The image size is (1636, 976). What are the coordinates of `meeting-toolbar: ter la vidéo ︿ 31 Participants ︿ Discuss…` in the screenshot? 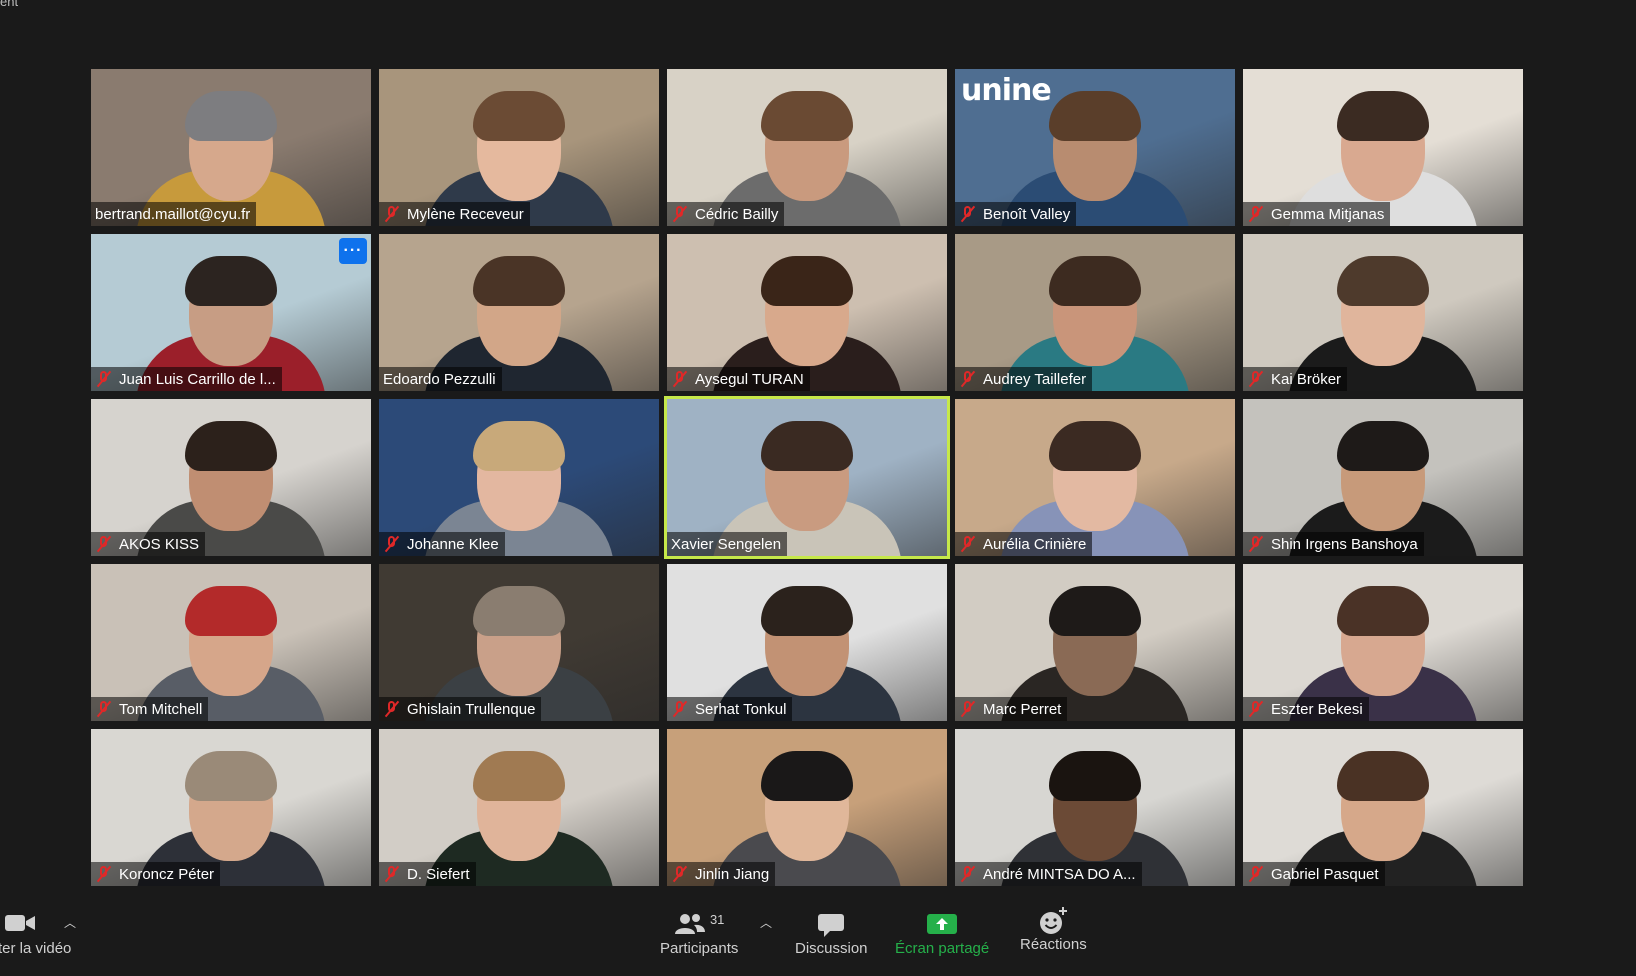 It's located at (818, 941).